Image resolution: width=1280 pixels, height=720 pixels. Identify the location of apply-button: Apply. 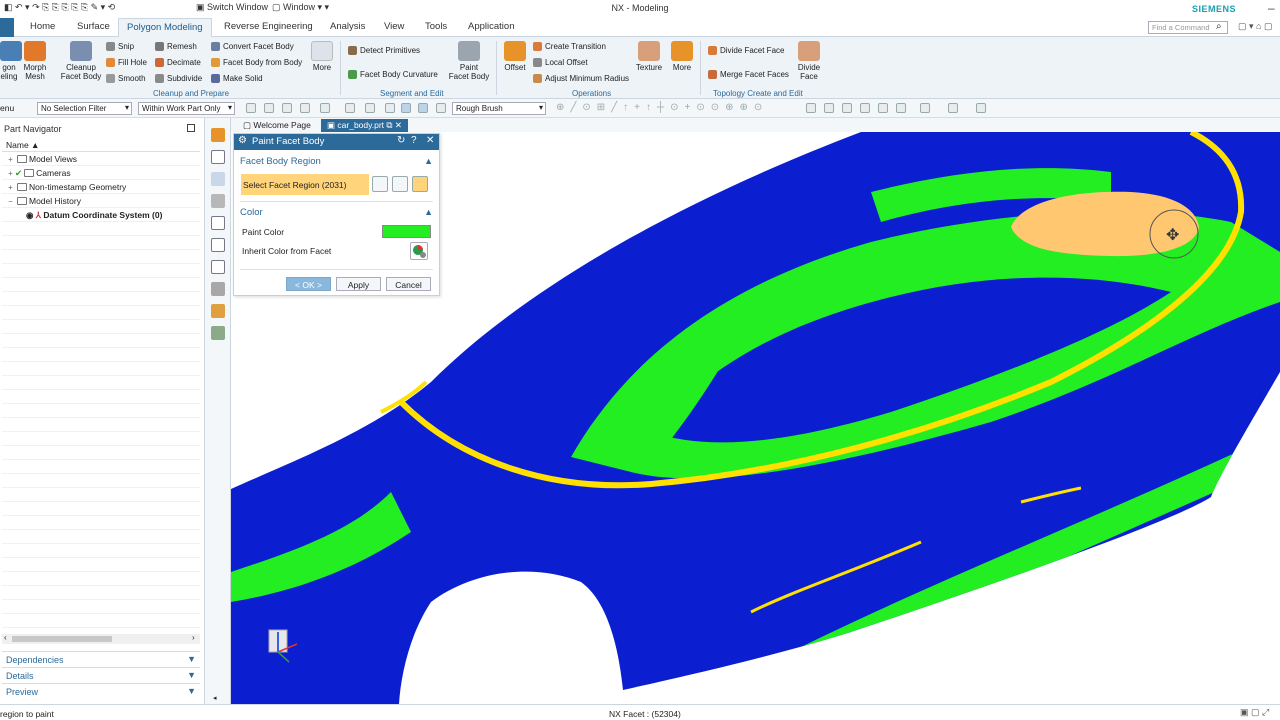
(358, 284).